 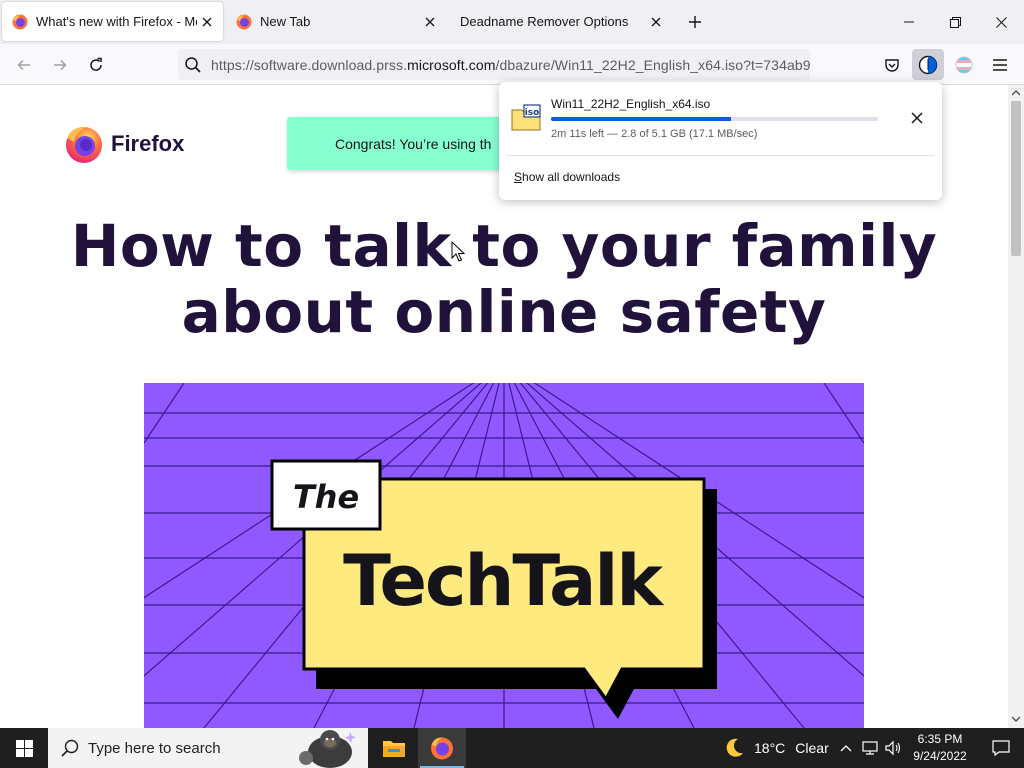 I want to click on firefox-logo-icon, so click(x=84, y=144).